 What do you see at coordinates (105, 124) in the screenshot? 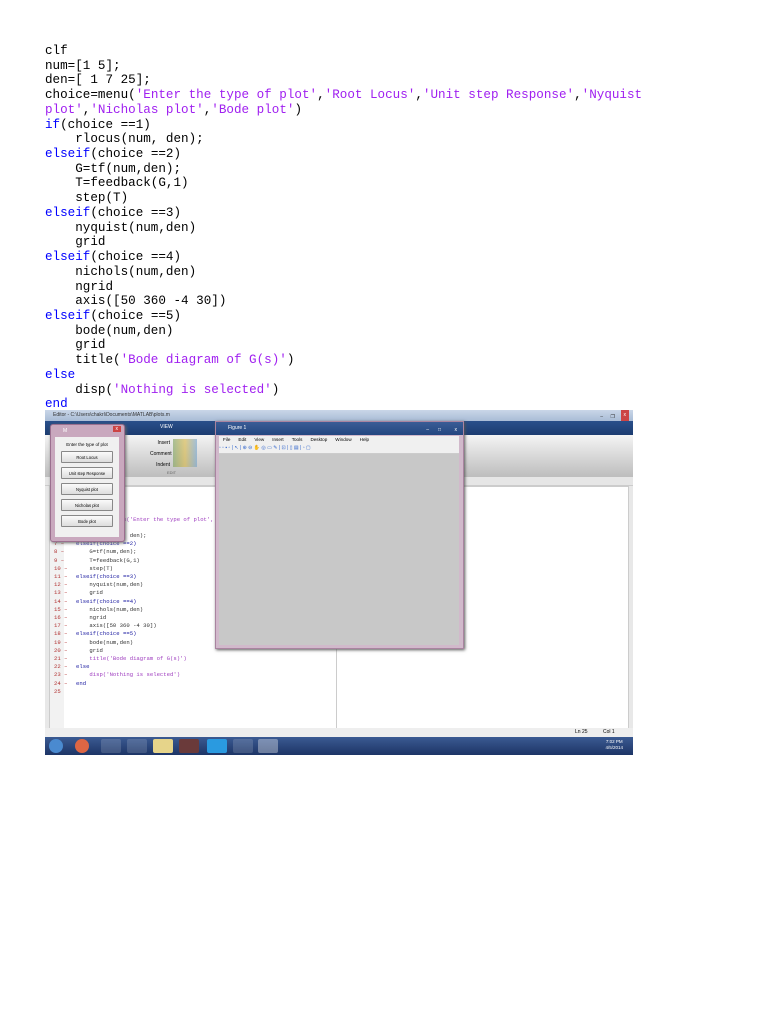
I see `code-text: (choice ==1)` at bounding box center [105, 124].